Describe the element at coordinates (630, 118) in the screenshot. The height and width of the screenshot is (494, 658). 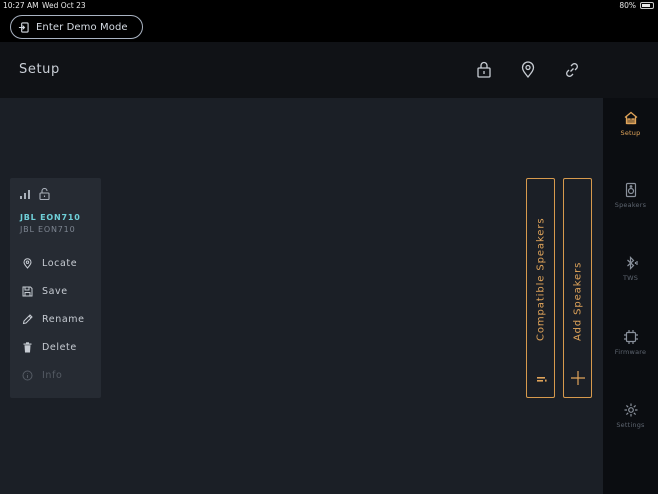
I see `home-icon` at that location.